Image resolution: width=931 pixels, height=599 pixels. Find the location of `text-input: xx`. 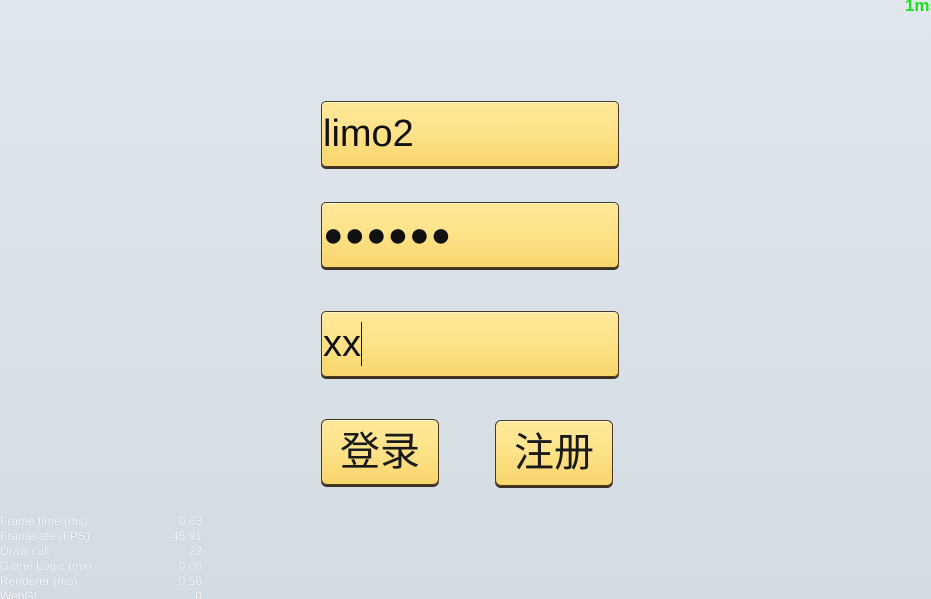

text-input: xx is located at coordinates (470, 344).